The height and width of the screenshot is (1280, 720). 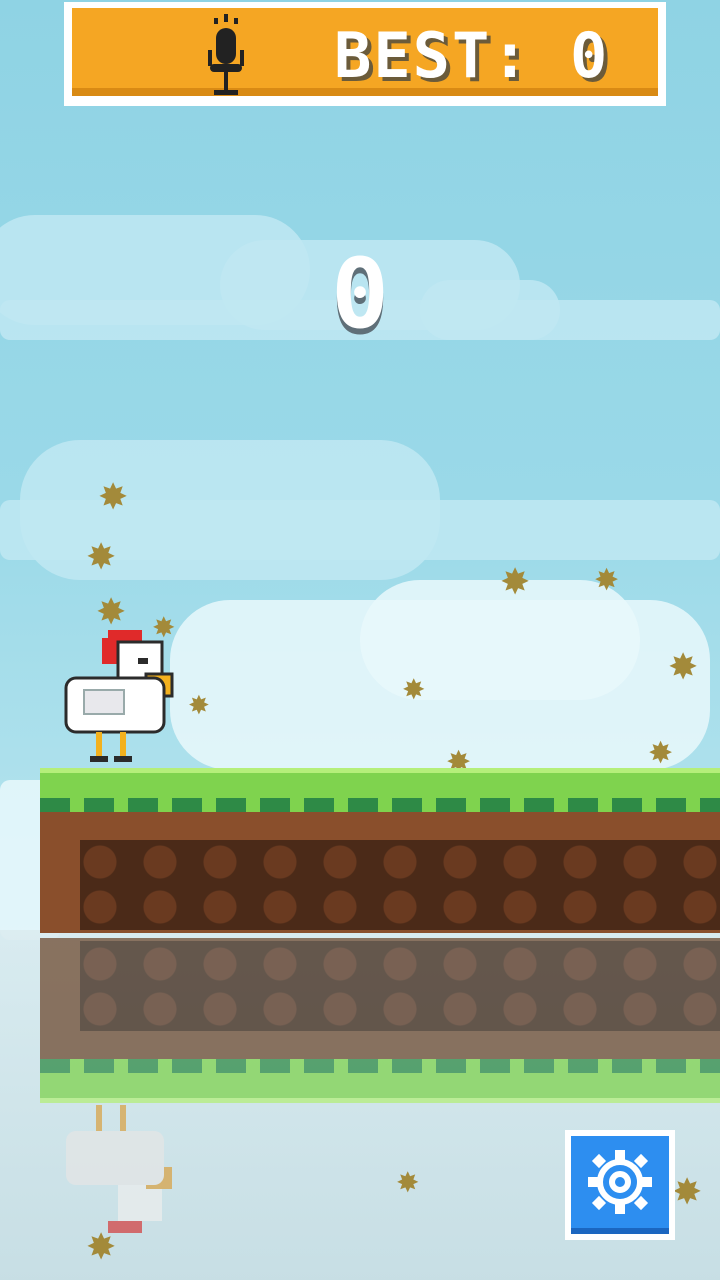 What do you see at coordinates (400, 885) in the screenshot?
I see `rock-layer` at bounding box center [400, 885].